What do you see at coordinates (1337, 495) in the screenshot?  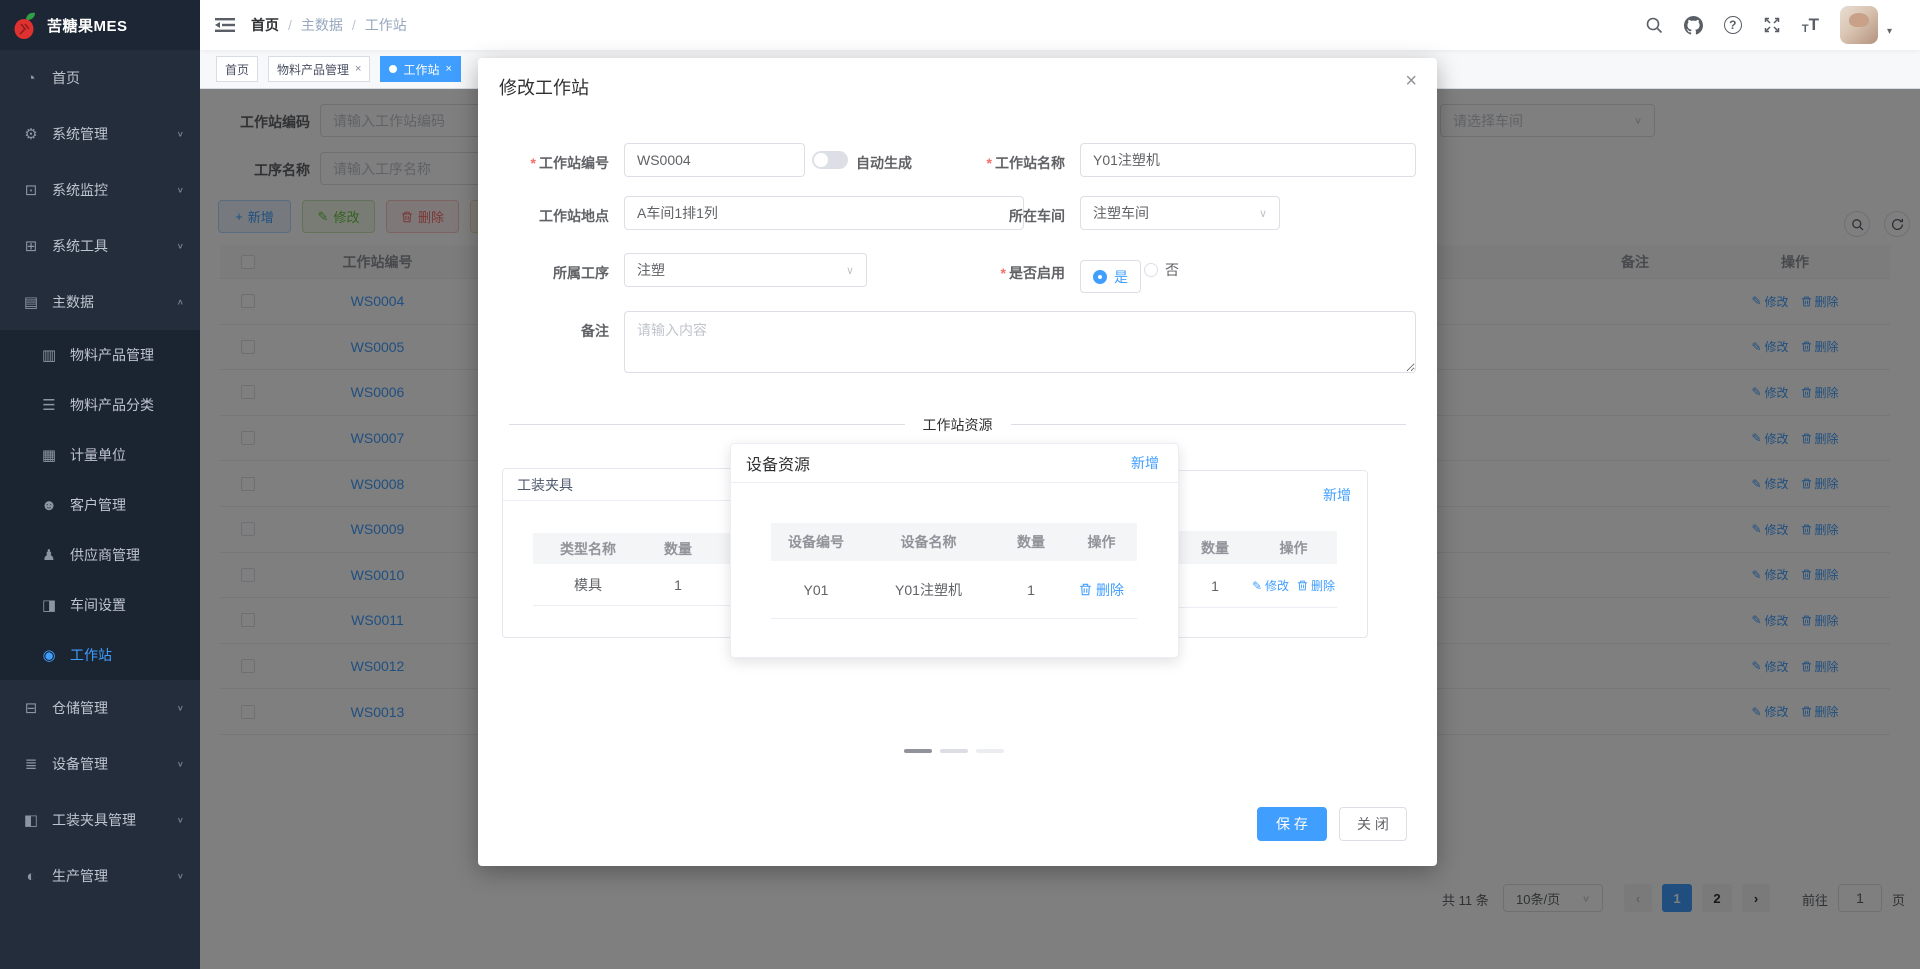 I see `right-card-add-link: 新增` at bounding box center [1337, 495].